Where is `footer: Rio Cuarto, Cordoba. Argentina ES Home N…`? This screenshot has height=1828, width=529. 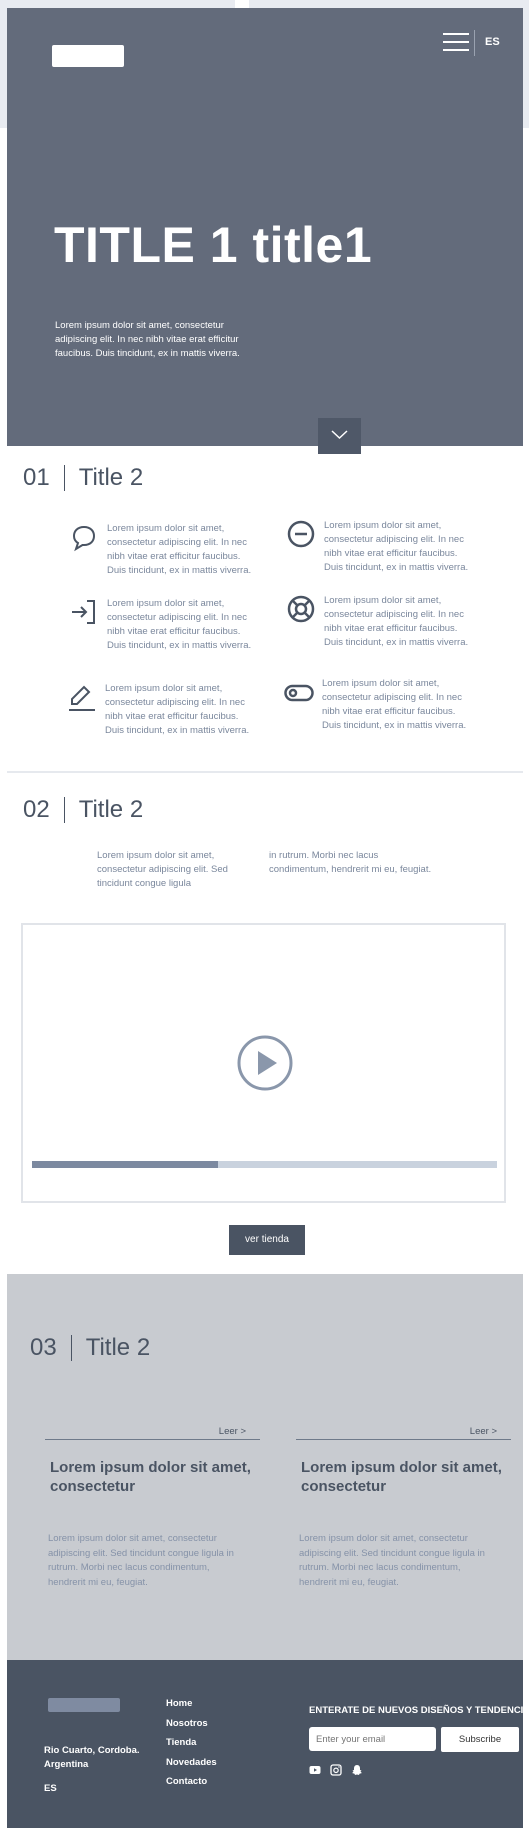 footer: Rio Cuarto, Cordoba. Argentina ES Home N… is located at coordinates (268, 1744).